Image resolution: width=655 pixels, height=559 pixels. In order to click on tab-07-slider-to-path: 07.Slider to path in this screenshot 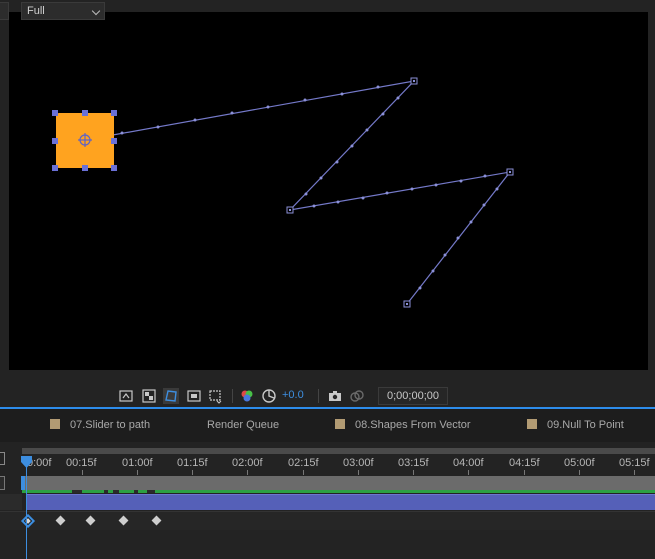, I will do `click(100, 426)`.